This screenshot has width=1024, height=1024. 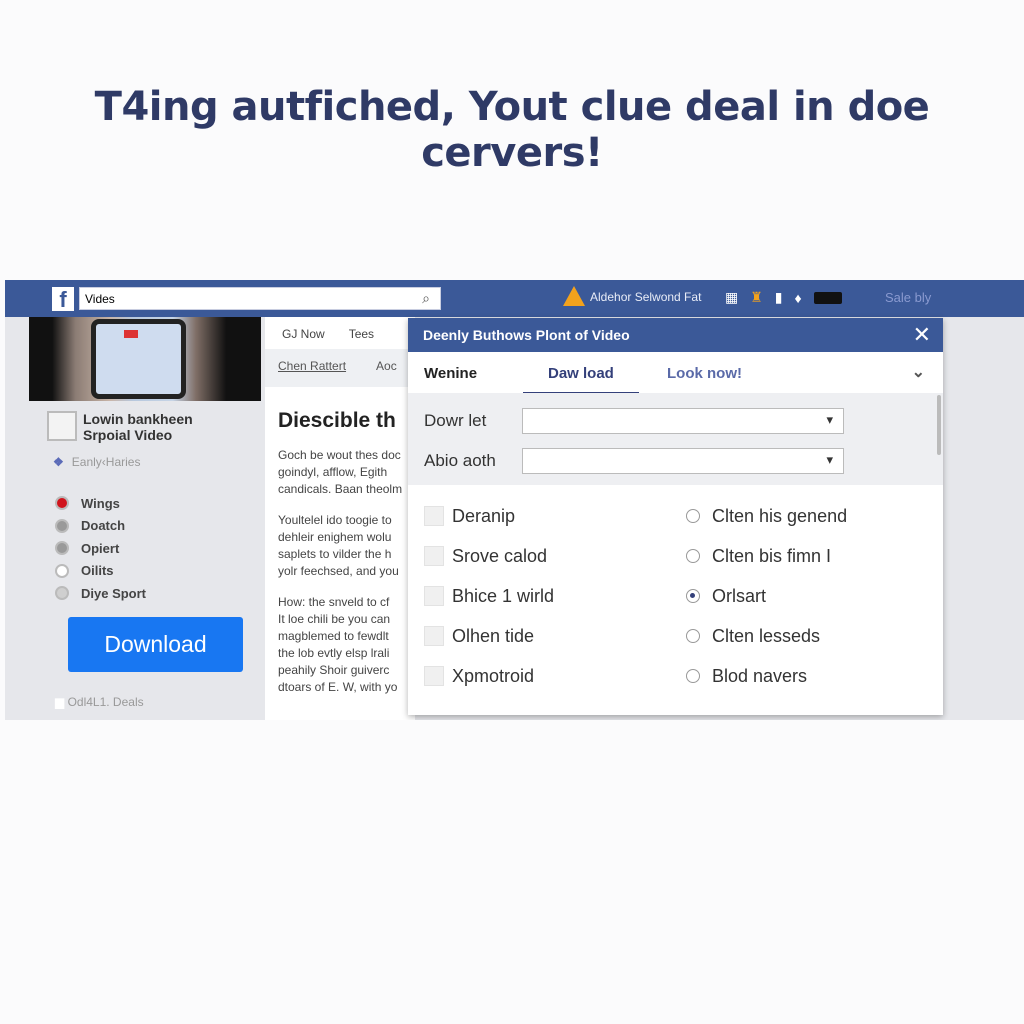 What do you see at coordinates (58, 462) in the screenshot?
I see `badge-icon: ❖` at bounding box center [58, 462].